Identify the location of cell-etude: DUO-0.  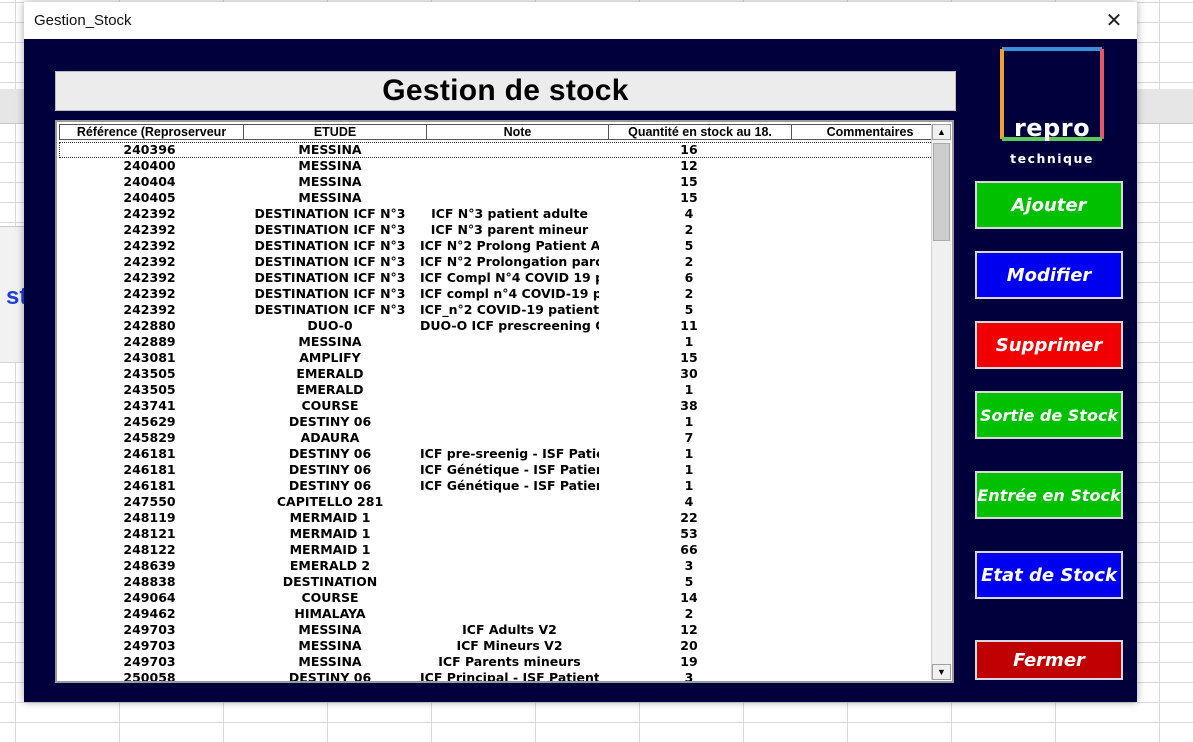
(330, 325).